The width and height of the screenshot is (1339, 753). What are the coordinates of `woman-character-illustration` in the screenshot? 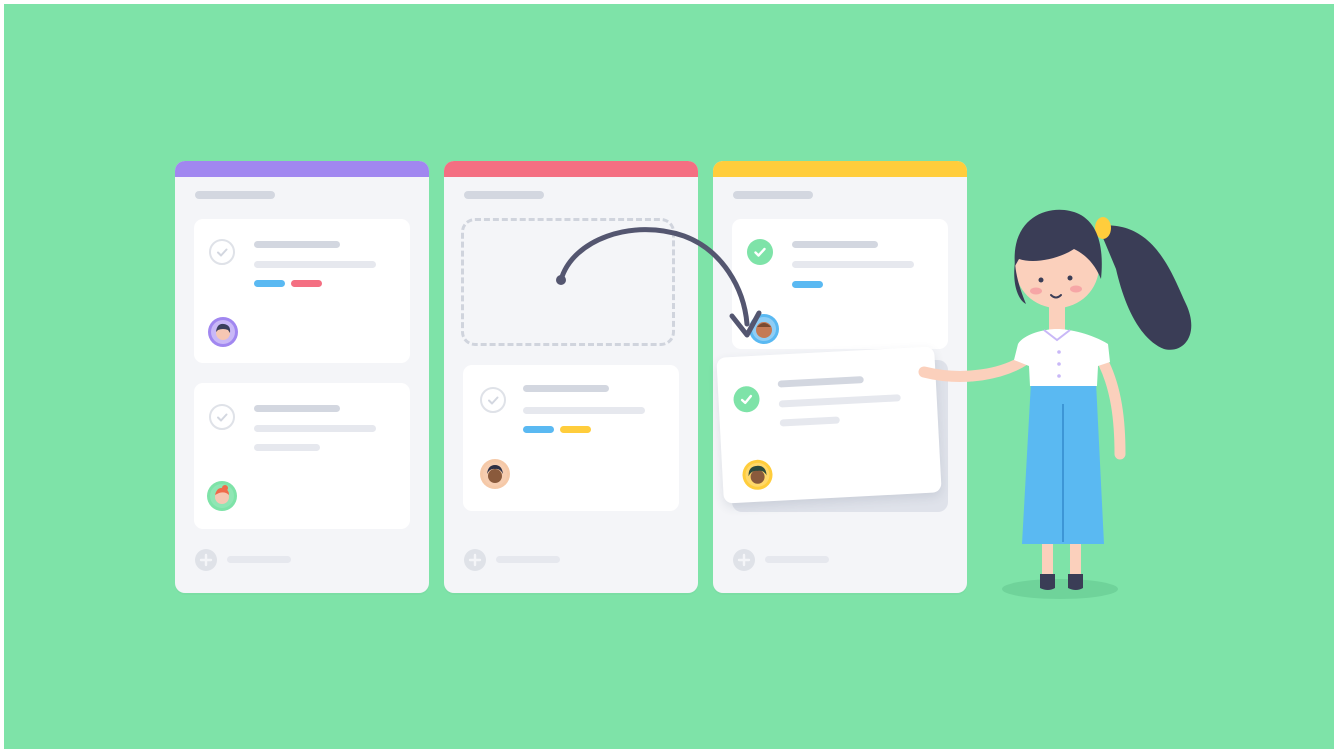 It's located at (1055, 404).